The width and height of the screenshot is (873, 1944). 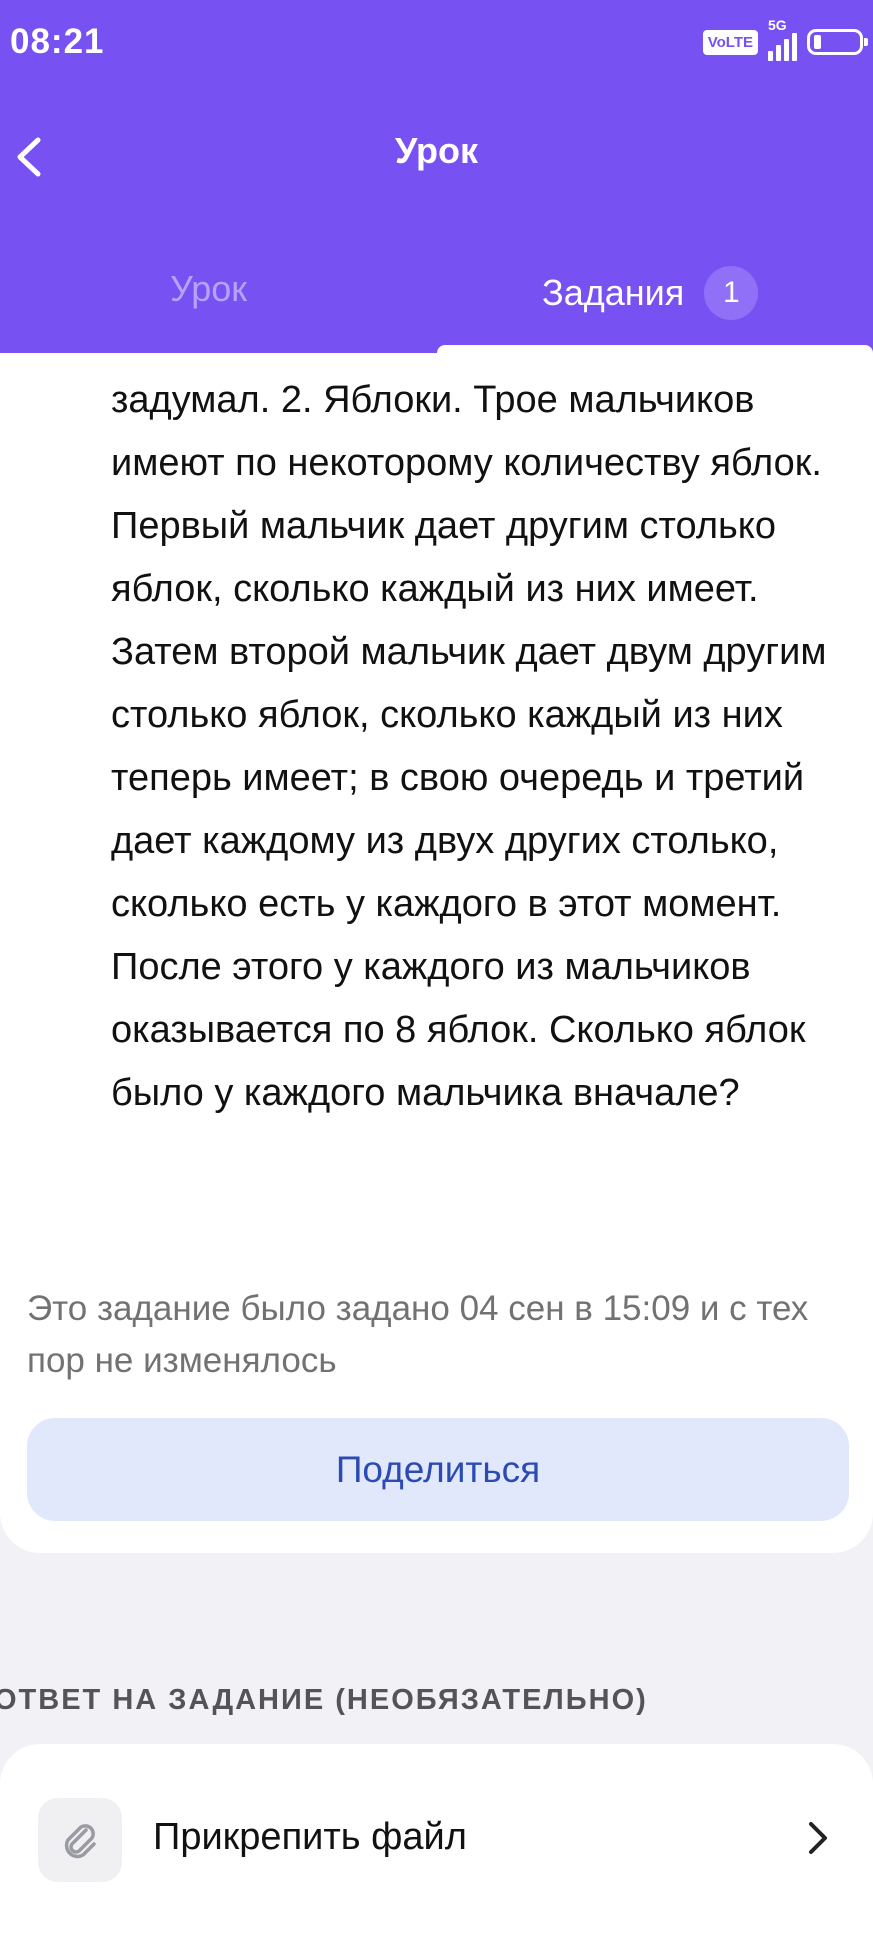 I want to click on tab-tasks: Задания 1, so click(x=650, y=293).